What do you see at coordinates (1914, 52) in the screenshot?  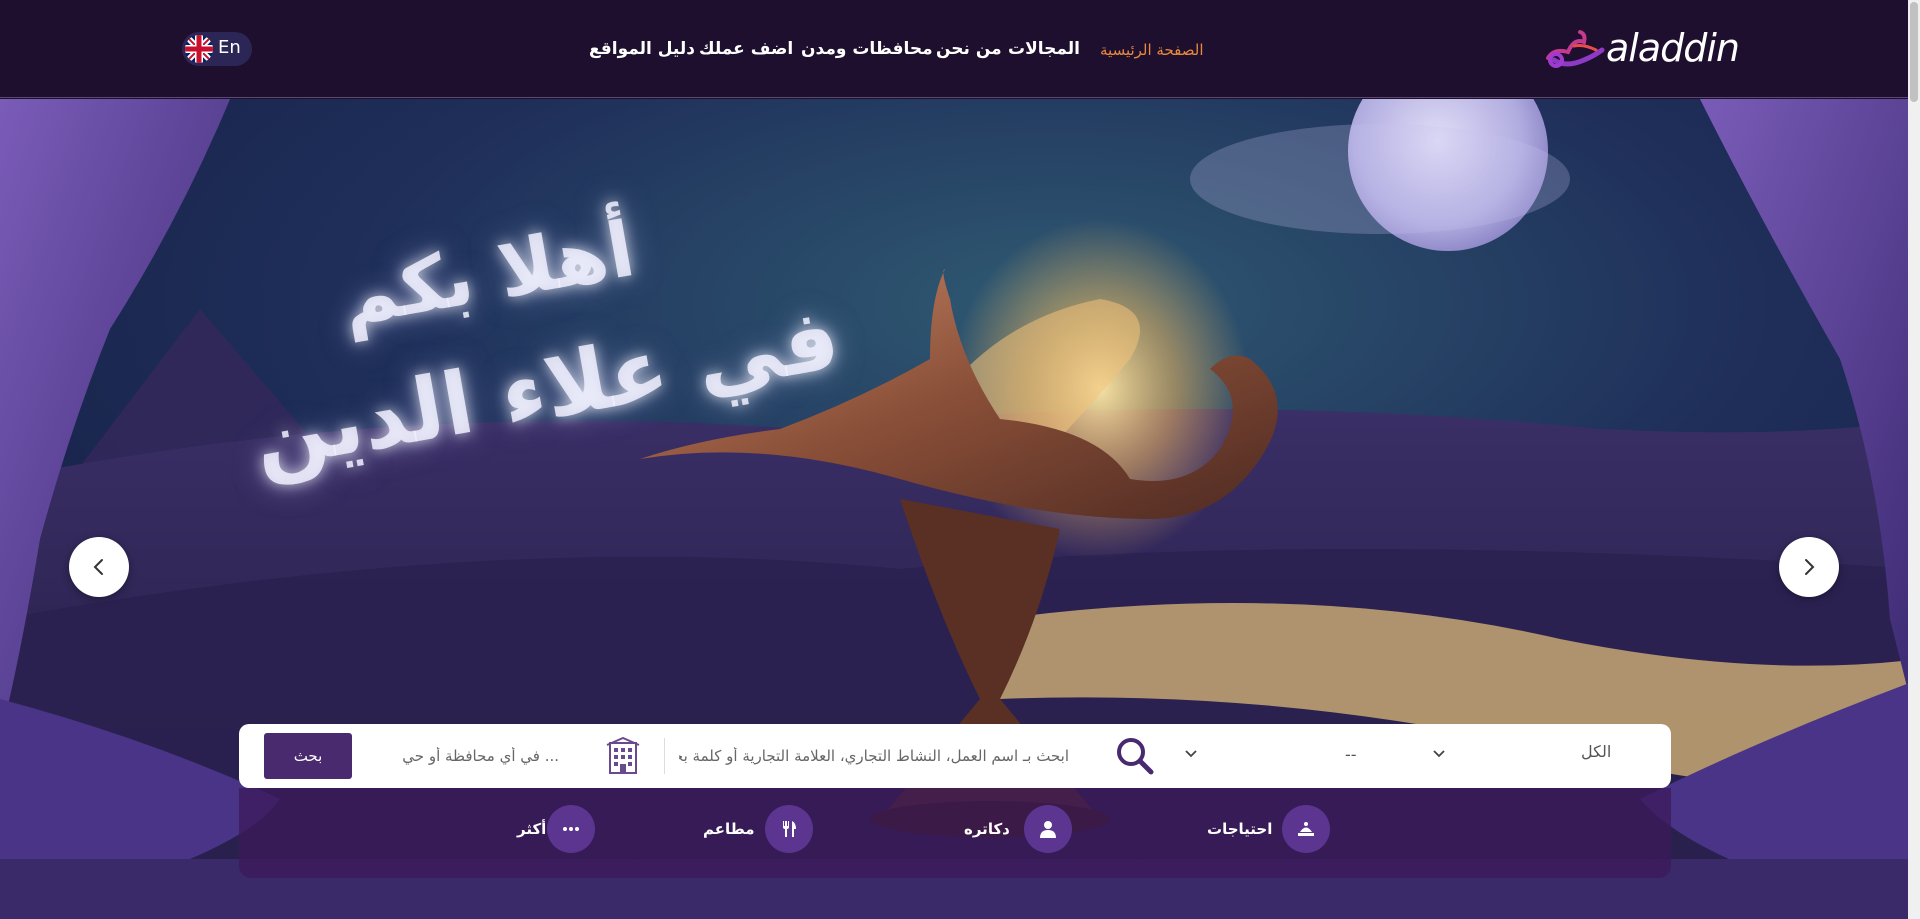 I see `scrollbar-thumb` at bounding box center [1914, 52].